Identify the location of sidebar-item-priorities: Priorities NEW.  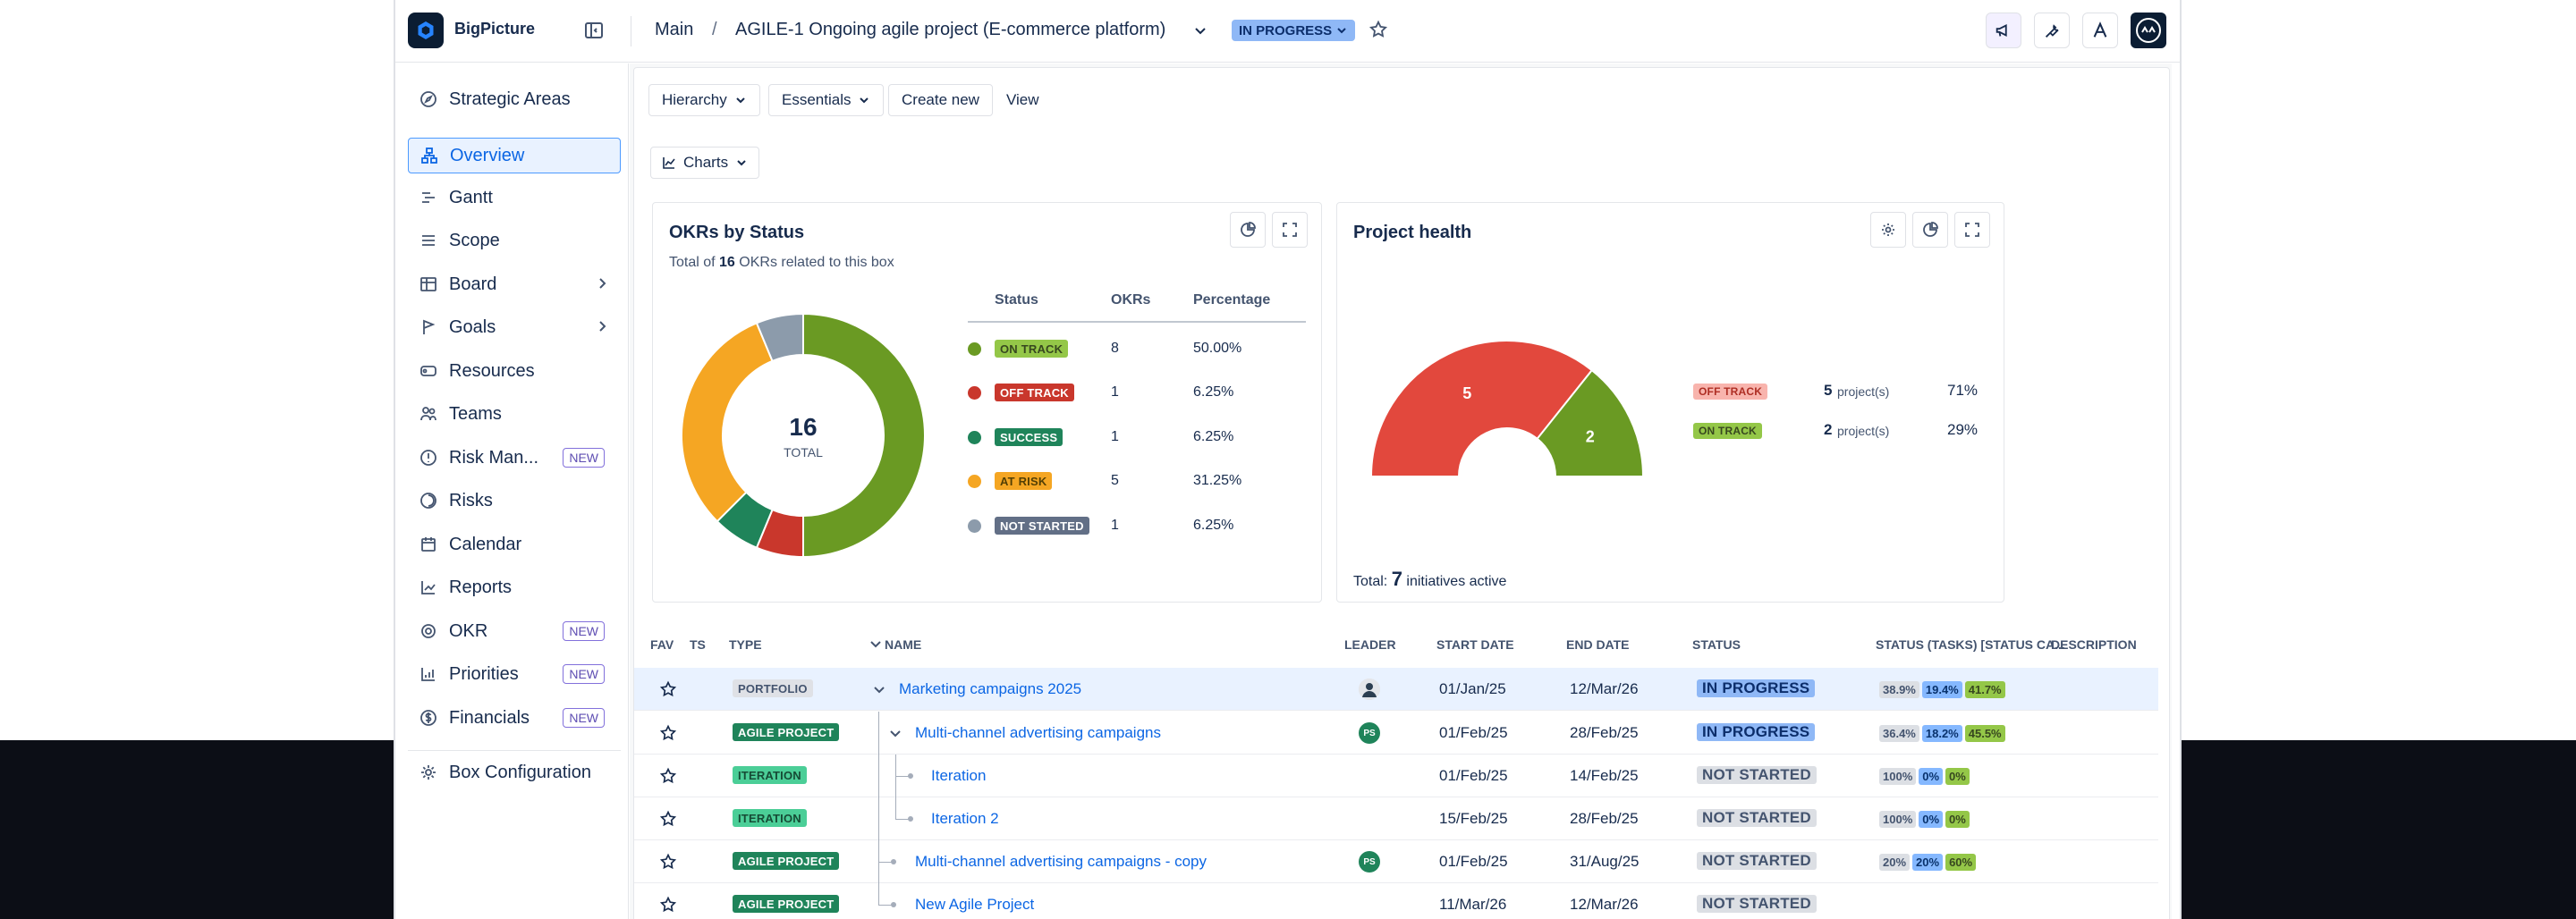
(514, 674).